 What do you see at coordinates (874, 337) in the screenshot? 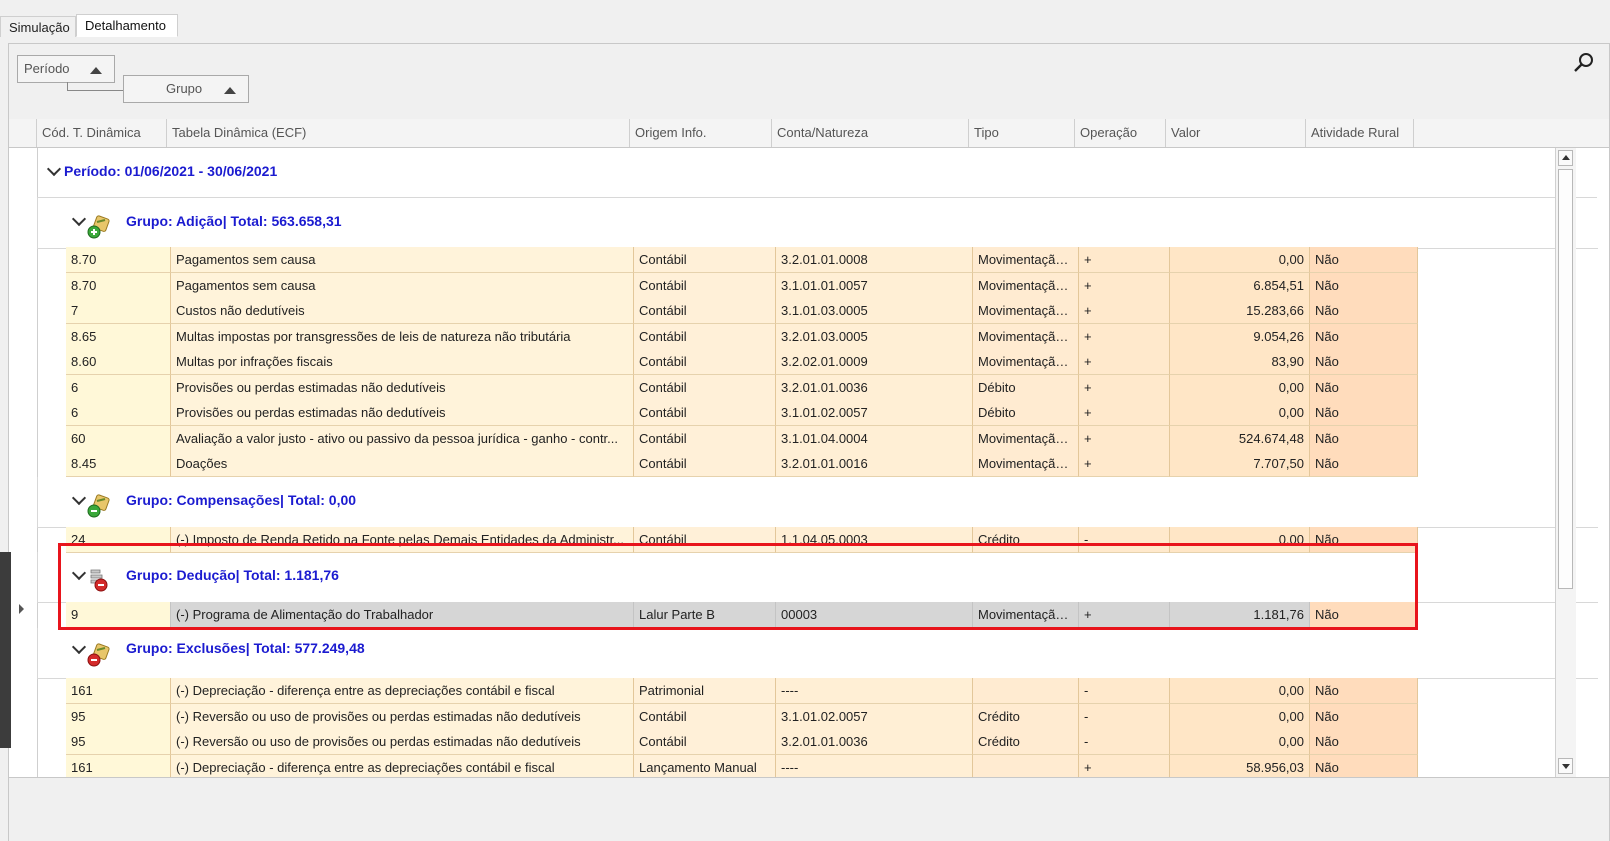
I see `cell-conta: 3.2.01.03.0005` at bounding box center [874, 337].